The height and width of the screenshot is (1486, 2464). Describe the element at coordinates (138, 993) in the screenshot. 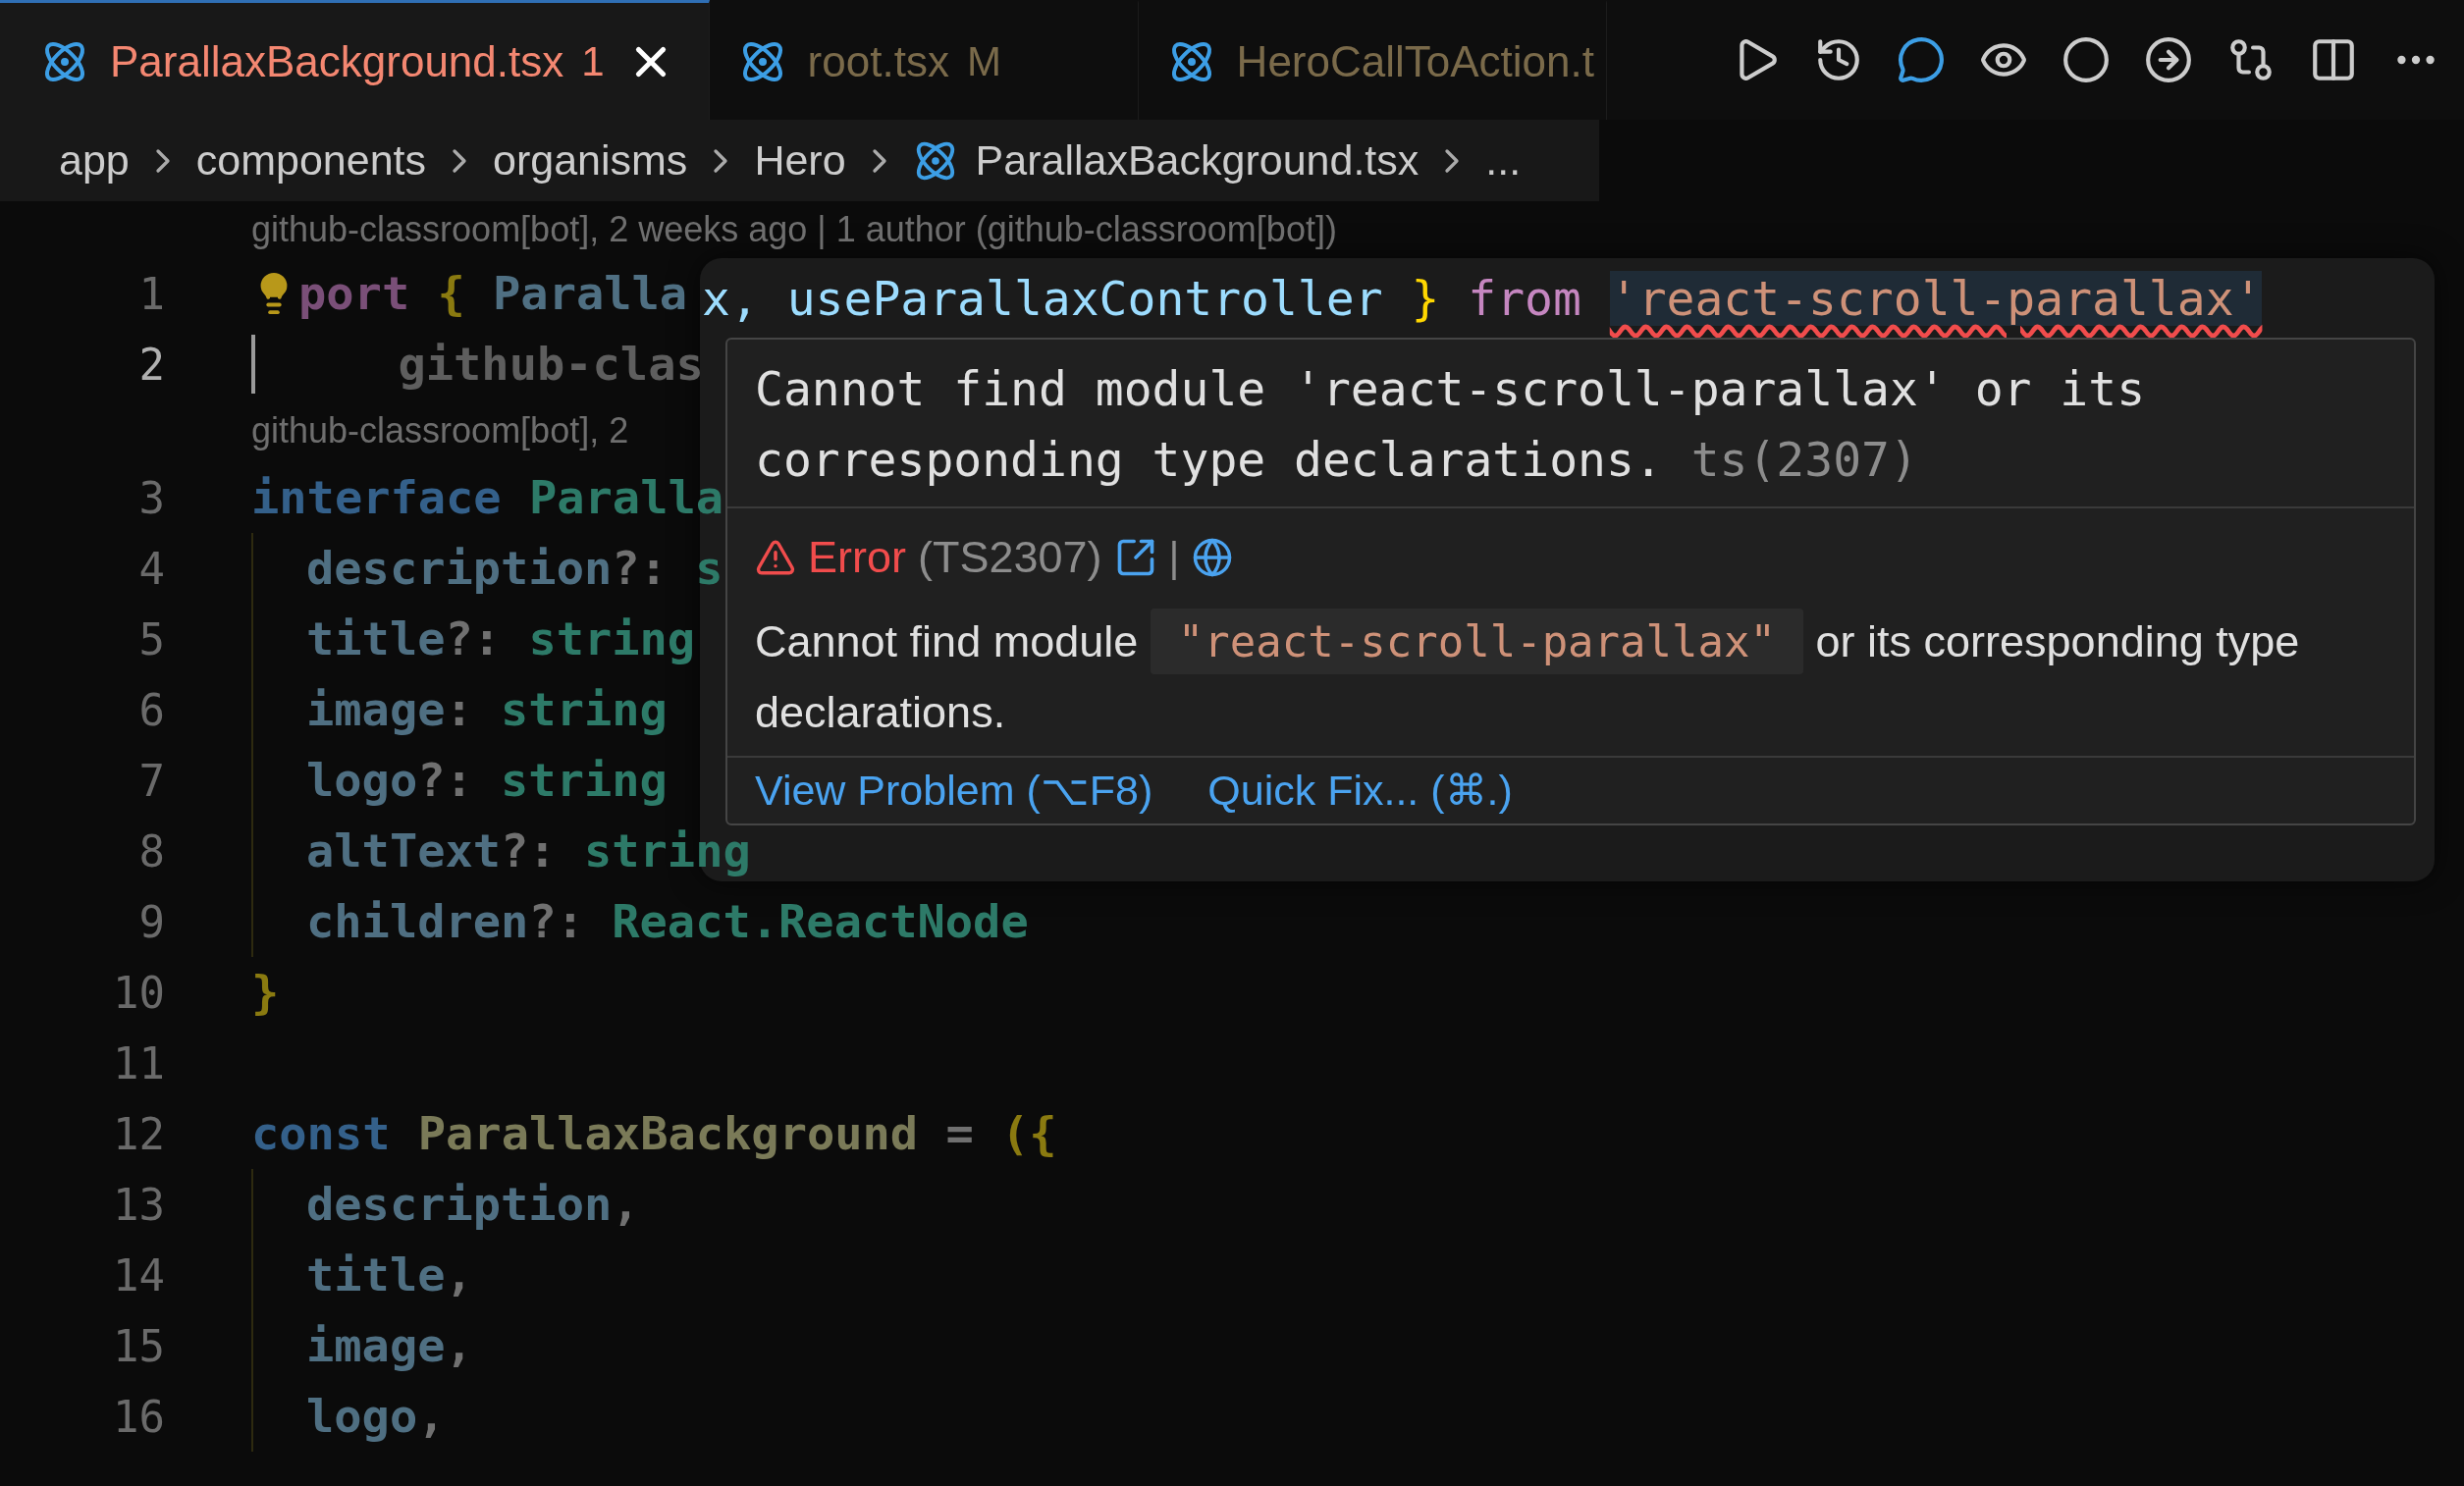

I see `line-number: 10` at that location.